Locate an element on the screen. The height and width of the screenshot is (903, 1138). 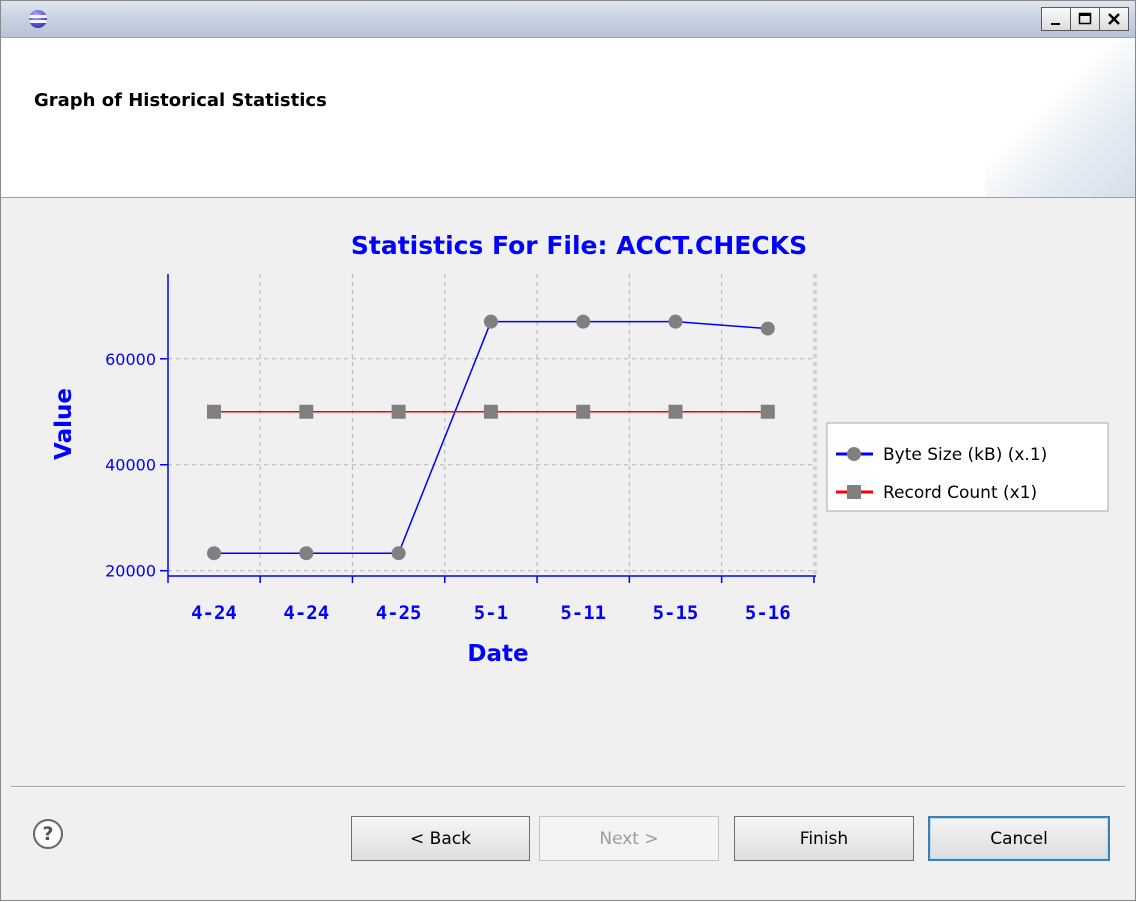
maximize-icon is located at coordinates (1085, 18).